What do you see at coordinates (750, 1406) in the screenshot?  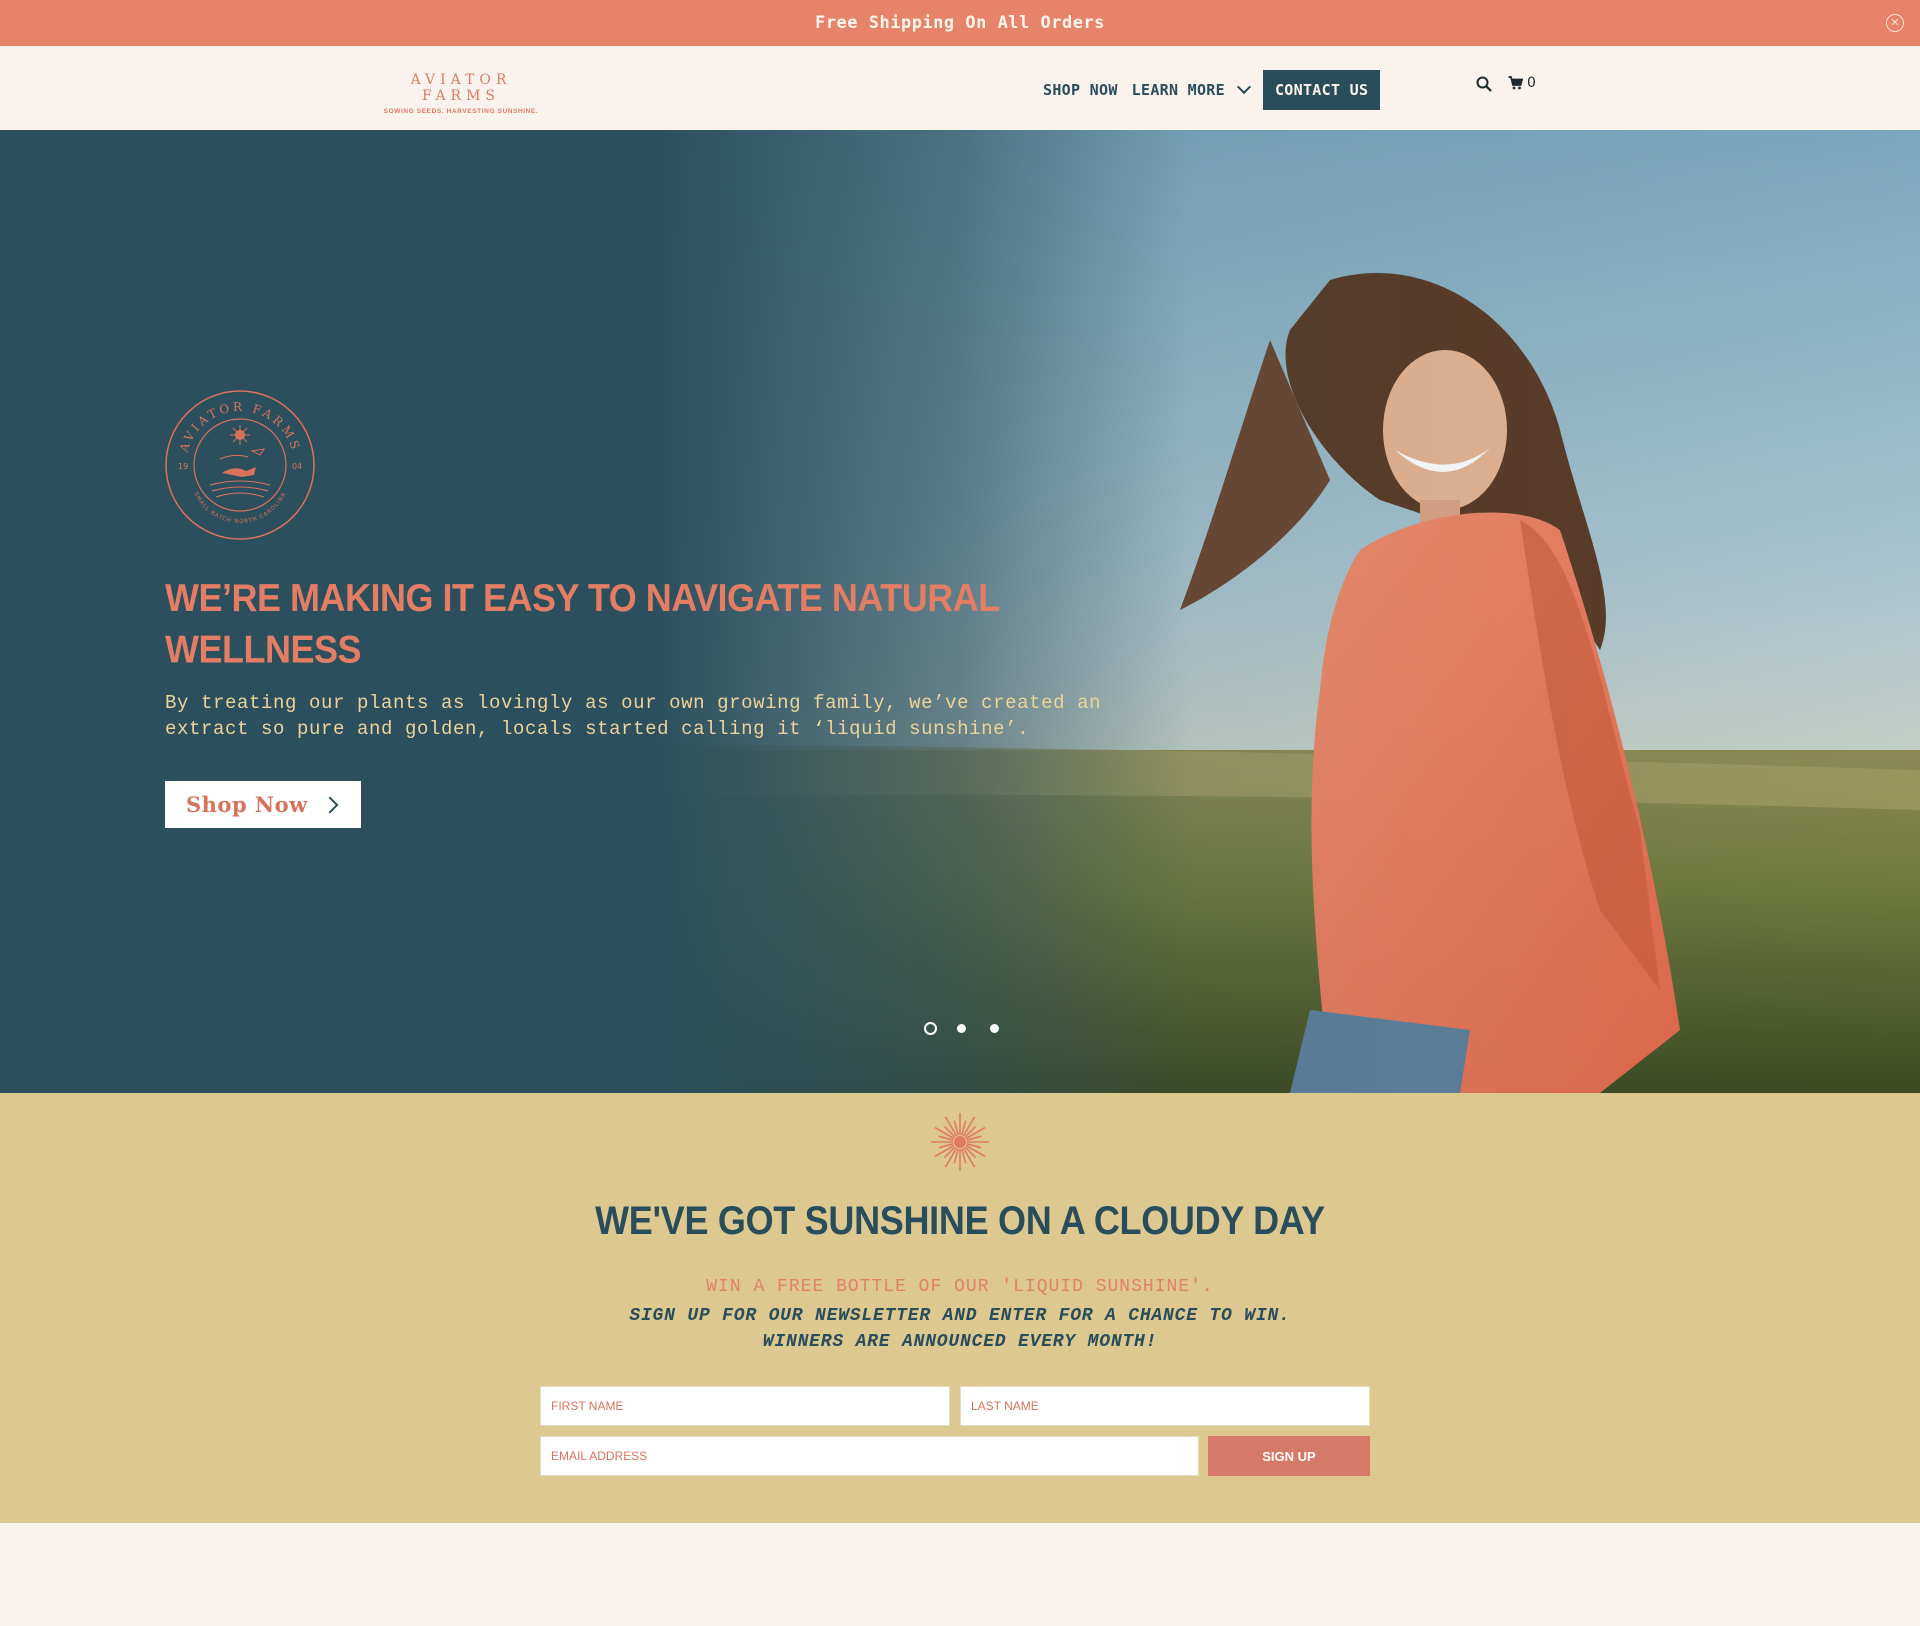 I see `first-name-input` at bounding box center [750, 1406].